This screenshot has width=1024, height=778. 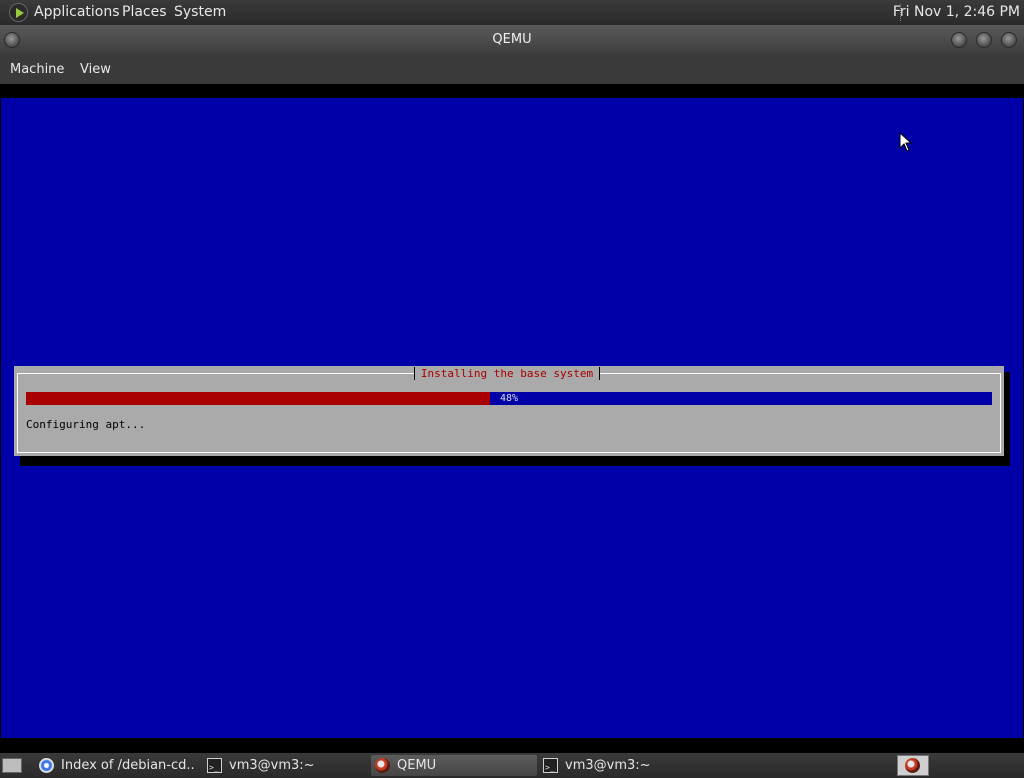 What do you see at coordinates (12, 765) in the screenshot?
I see `show-desktop-icon` at bounding box center [12, 765].